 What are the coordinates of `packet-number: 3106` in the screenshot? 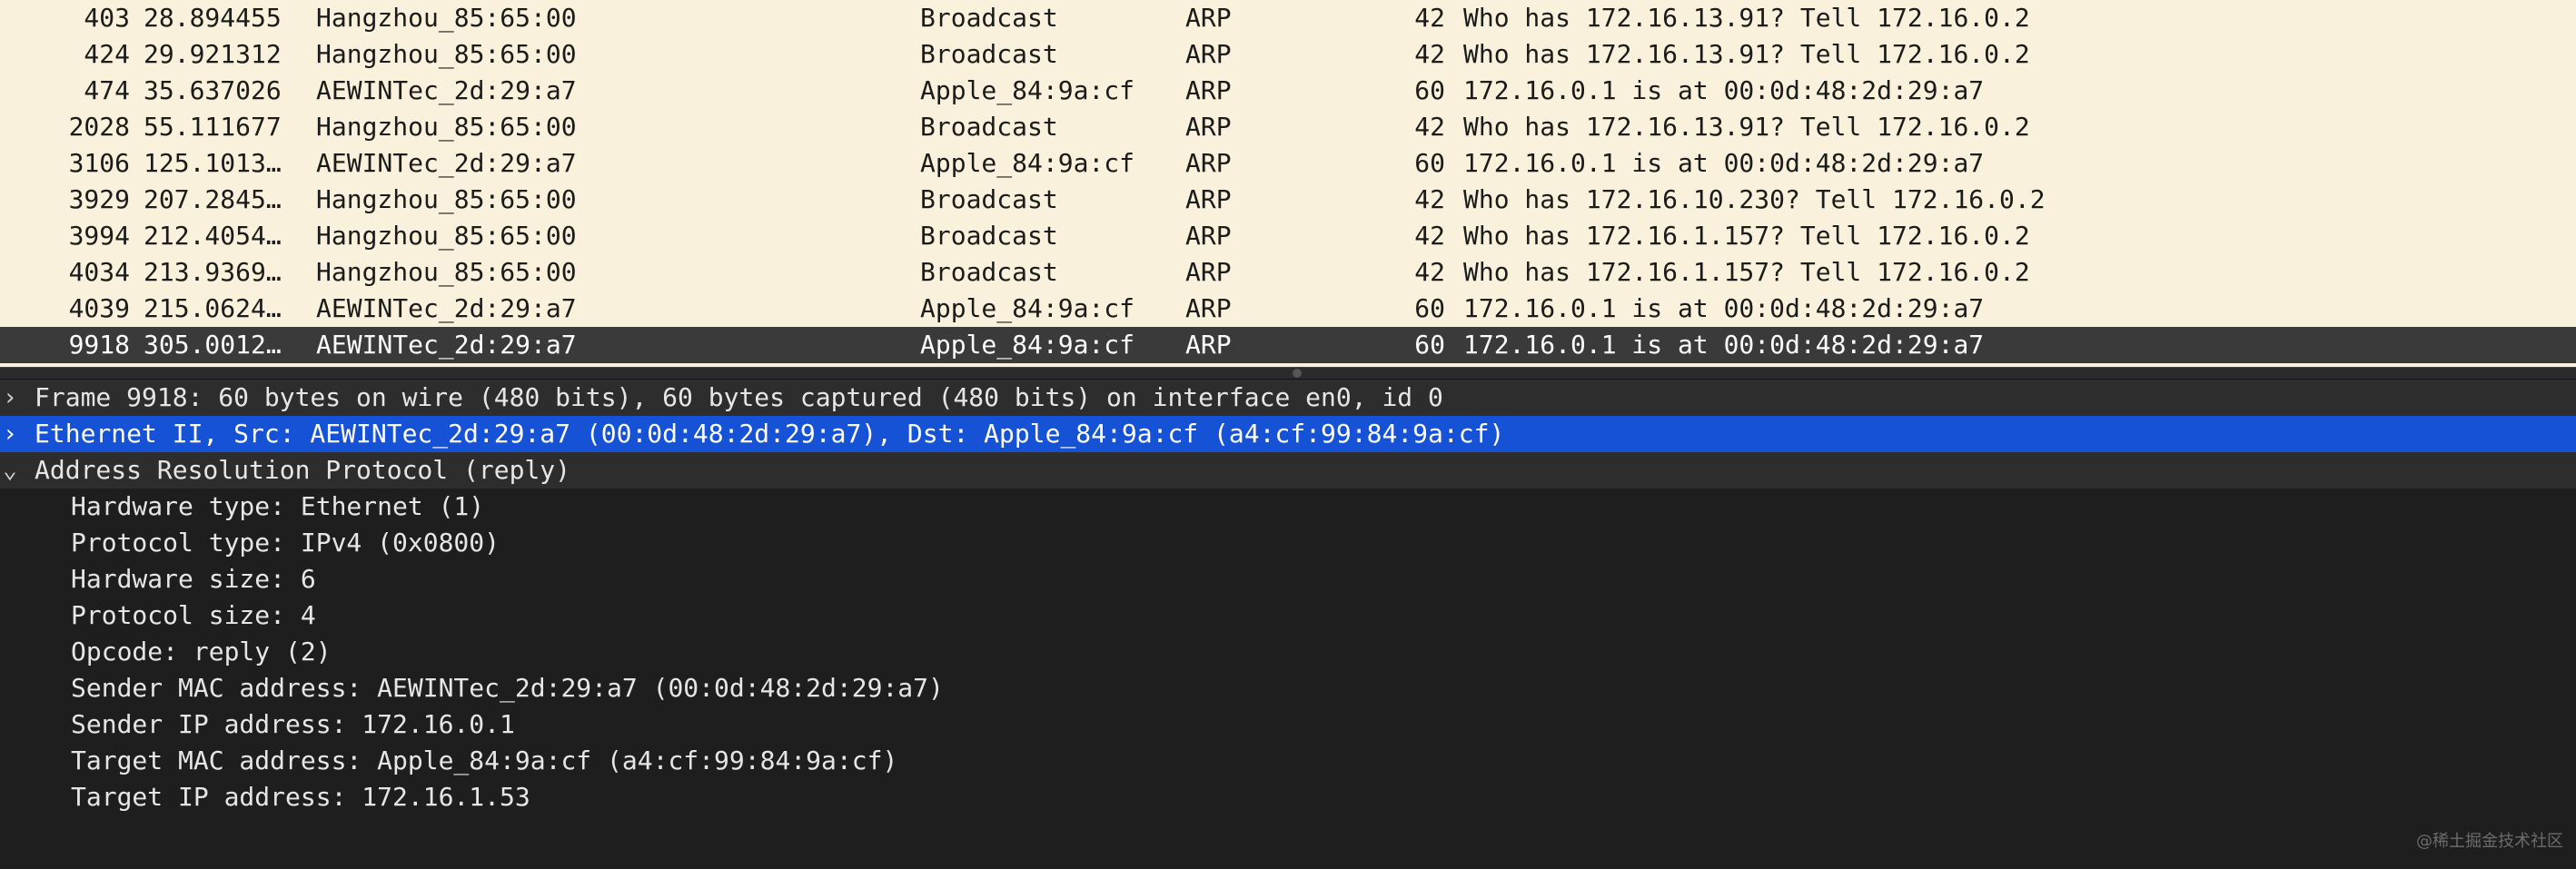 It's located at (99, 163).